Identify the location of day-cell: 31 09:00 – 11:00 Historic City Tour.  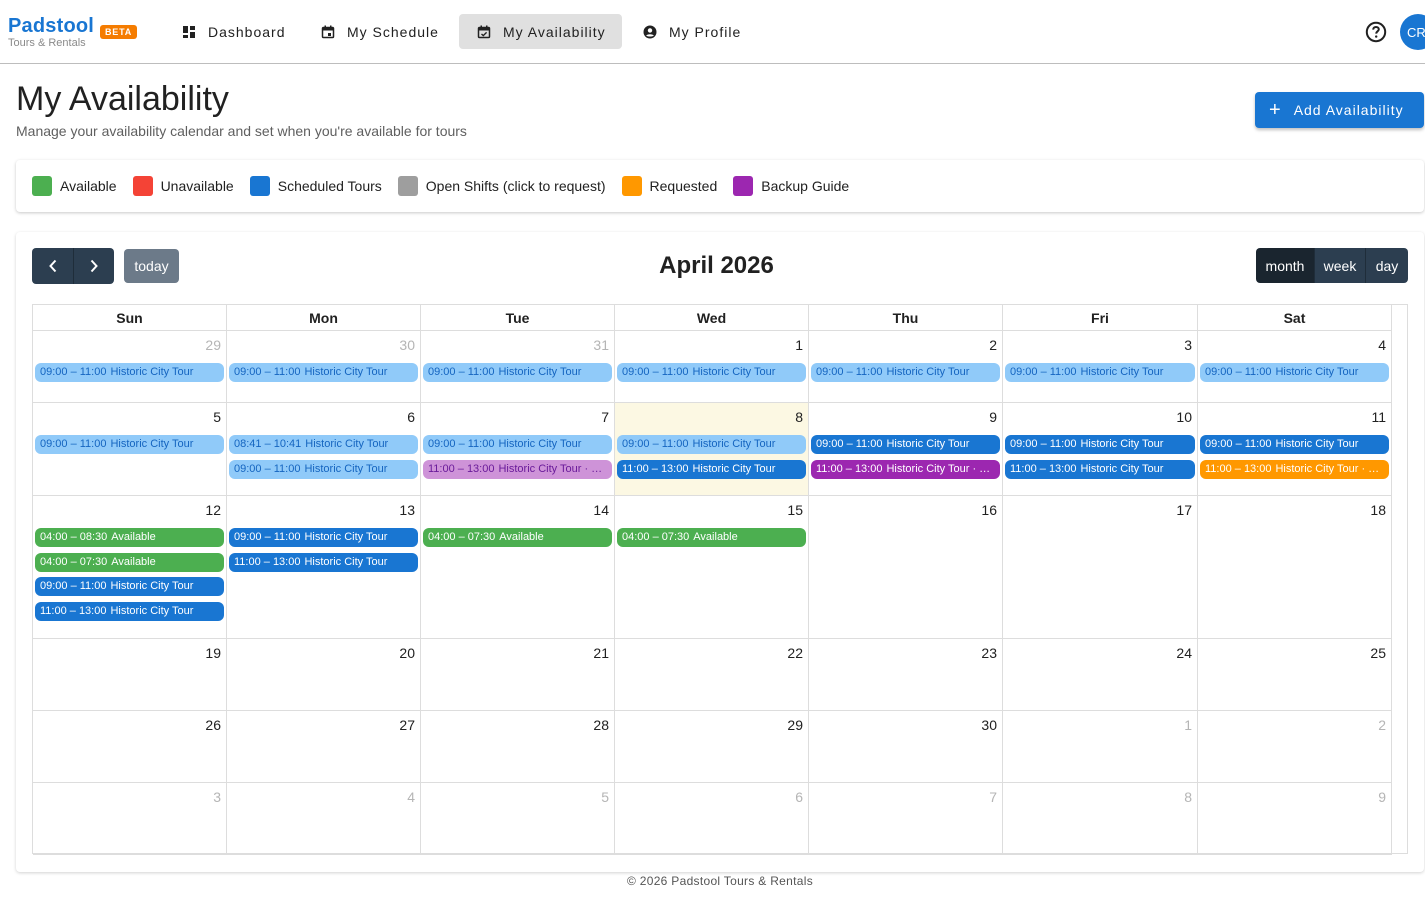
(518, 367).